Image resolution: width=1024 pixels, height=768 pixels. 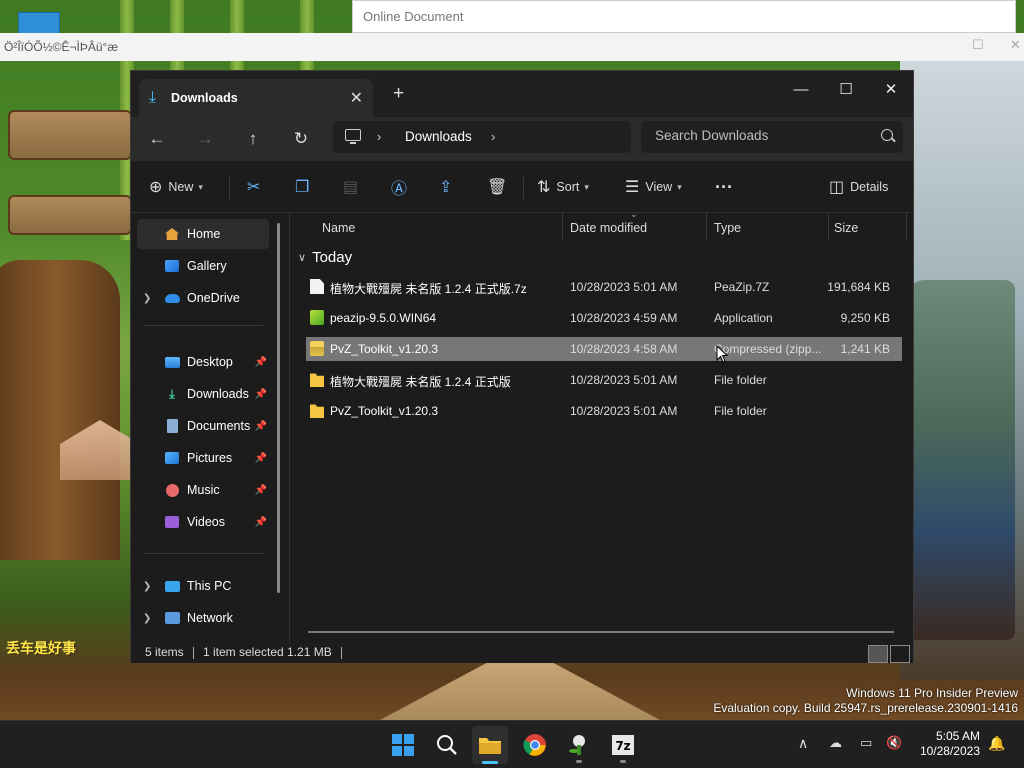 What do you see at coordinates (203, 618) in the screenshot?
I see `sidebar-item-network: ❯ Network` at bounding box center [203, 618].